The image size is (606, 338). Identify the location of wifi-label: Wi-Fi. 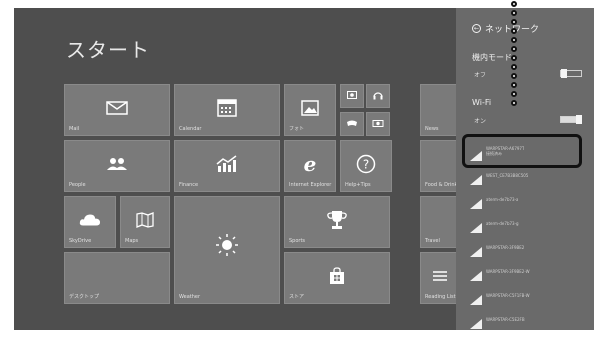
(482, 102).